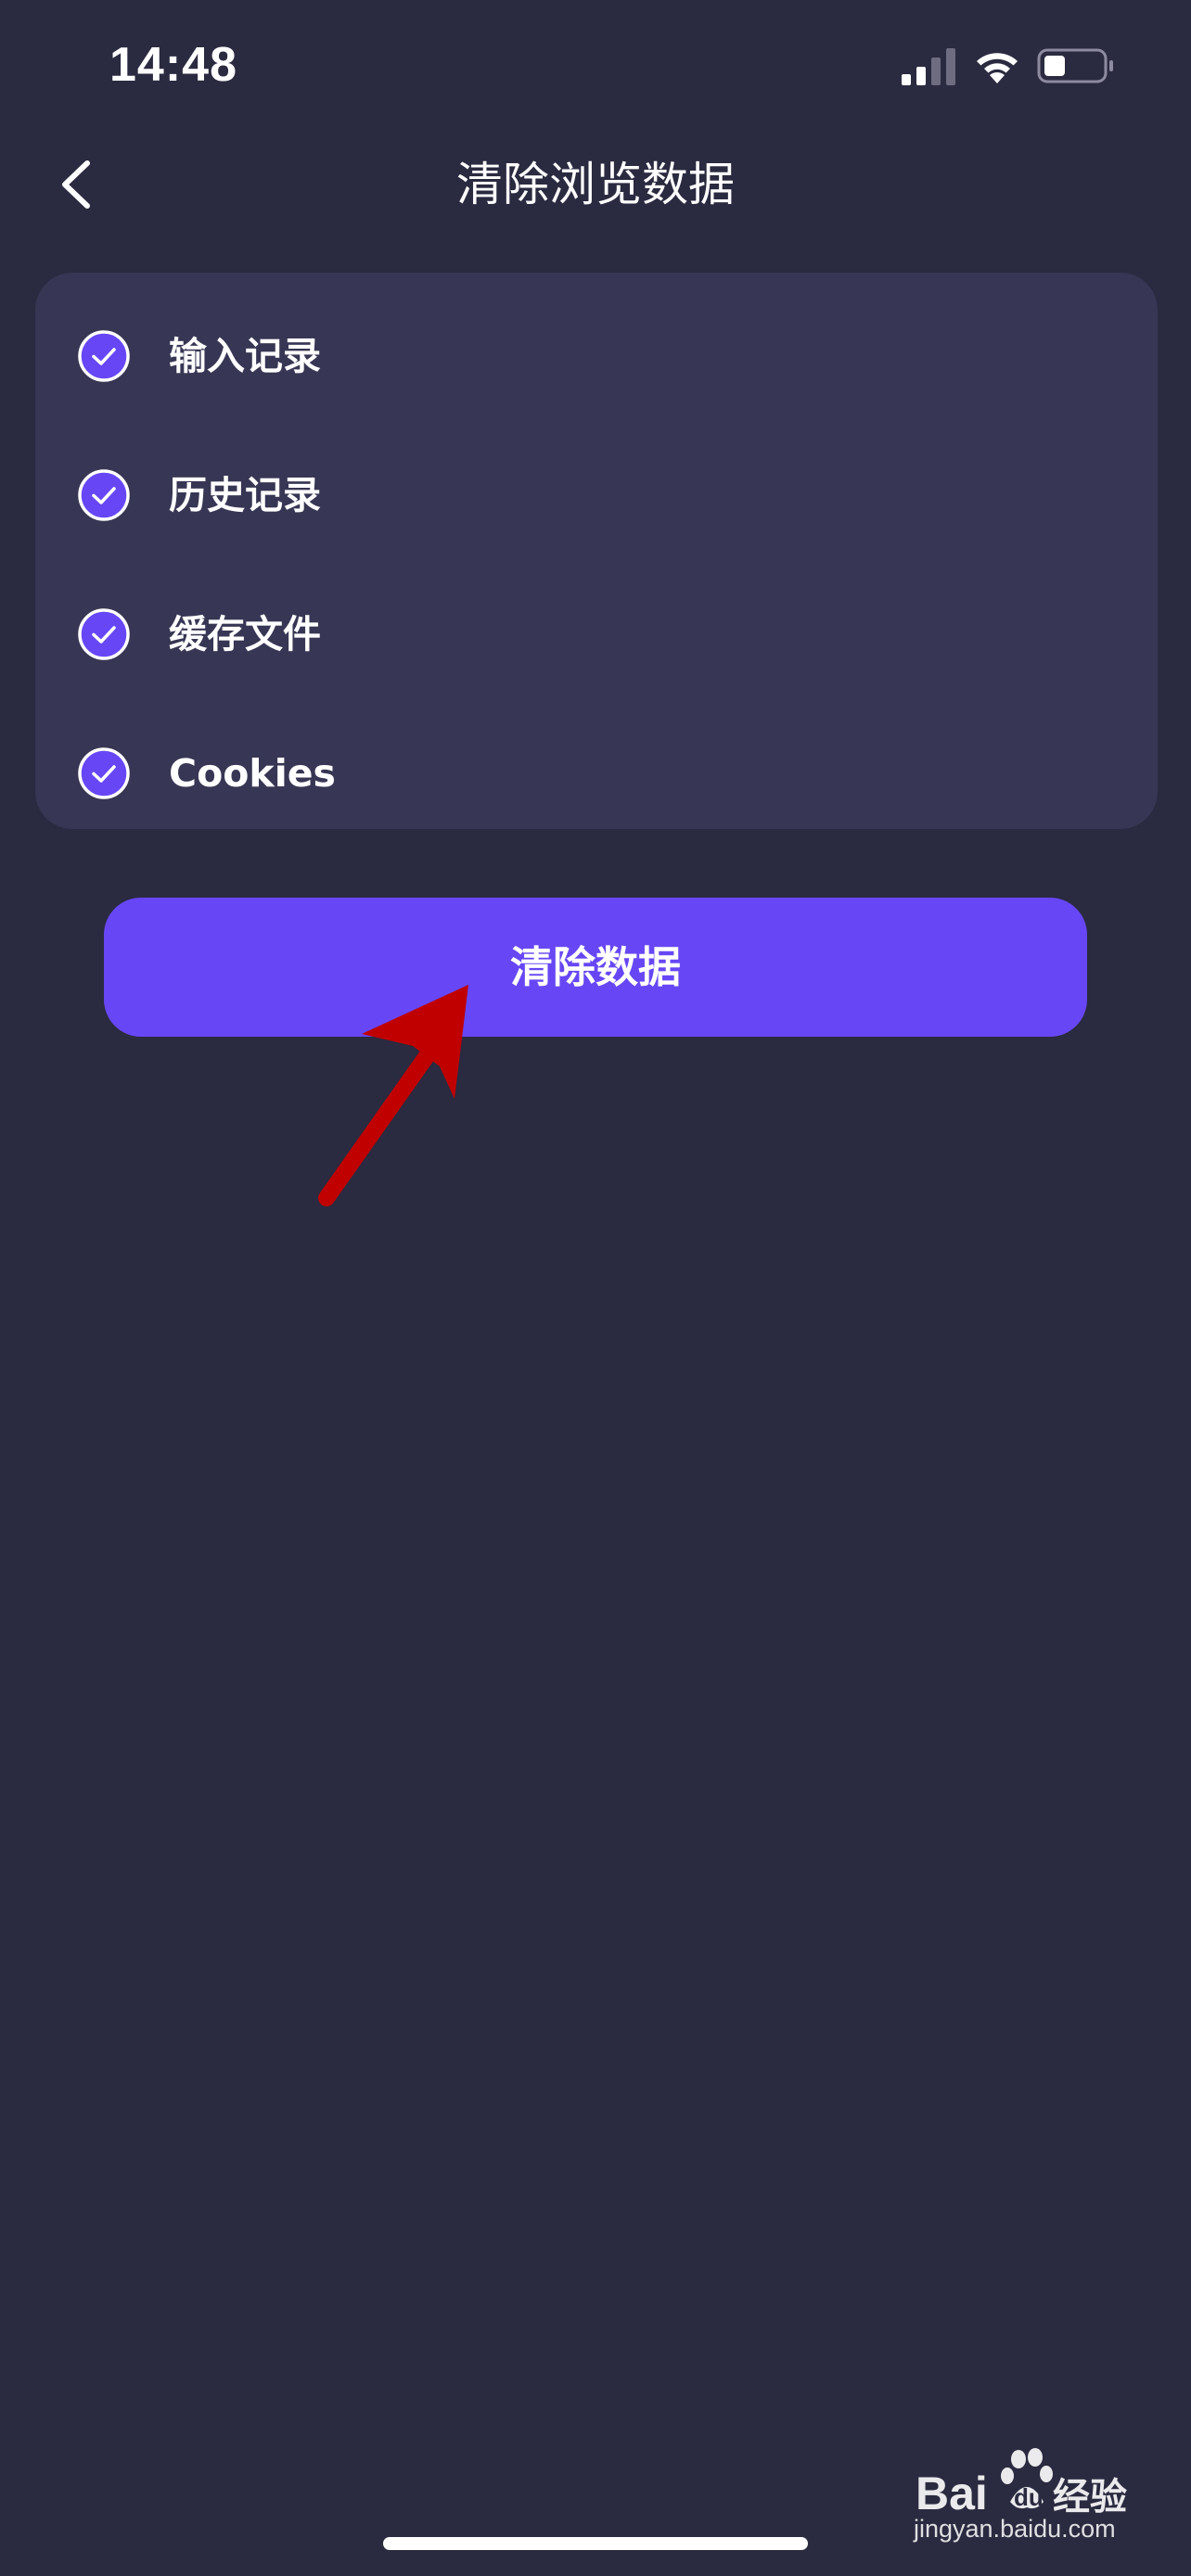 The image size is (1191, 2576). What do you see at coordinates (597, 635) in the screenshot?
I see `option-cache-files: 缓存文件` at bounding box center [597, 635].